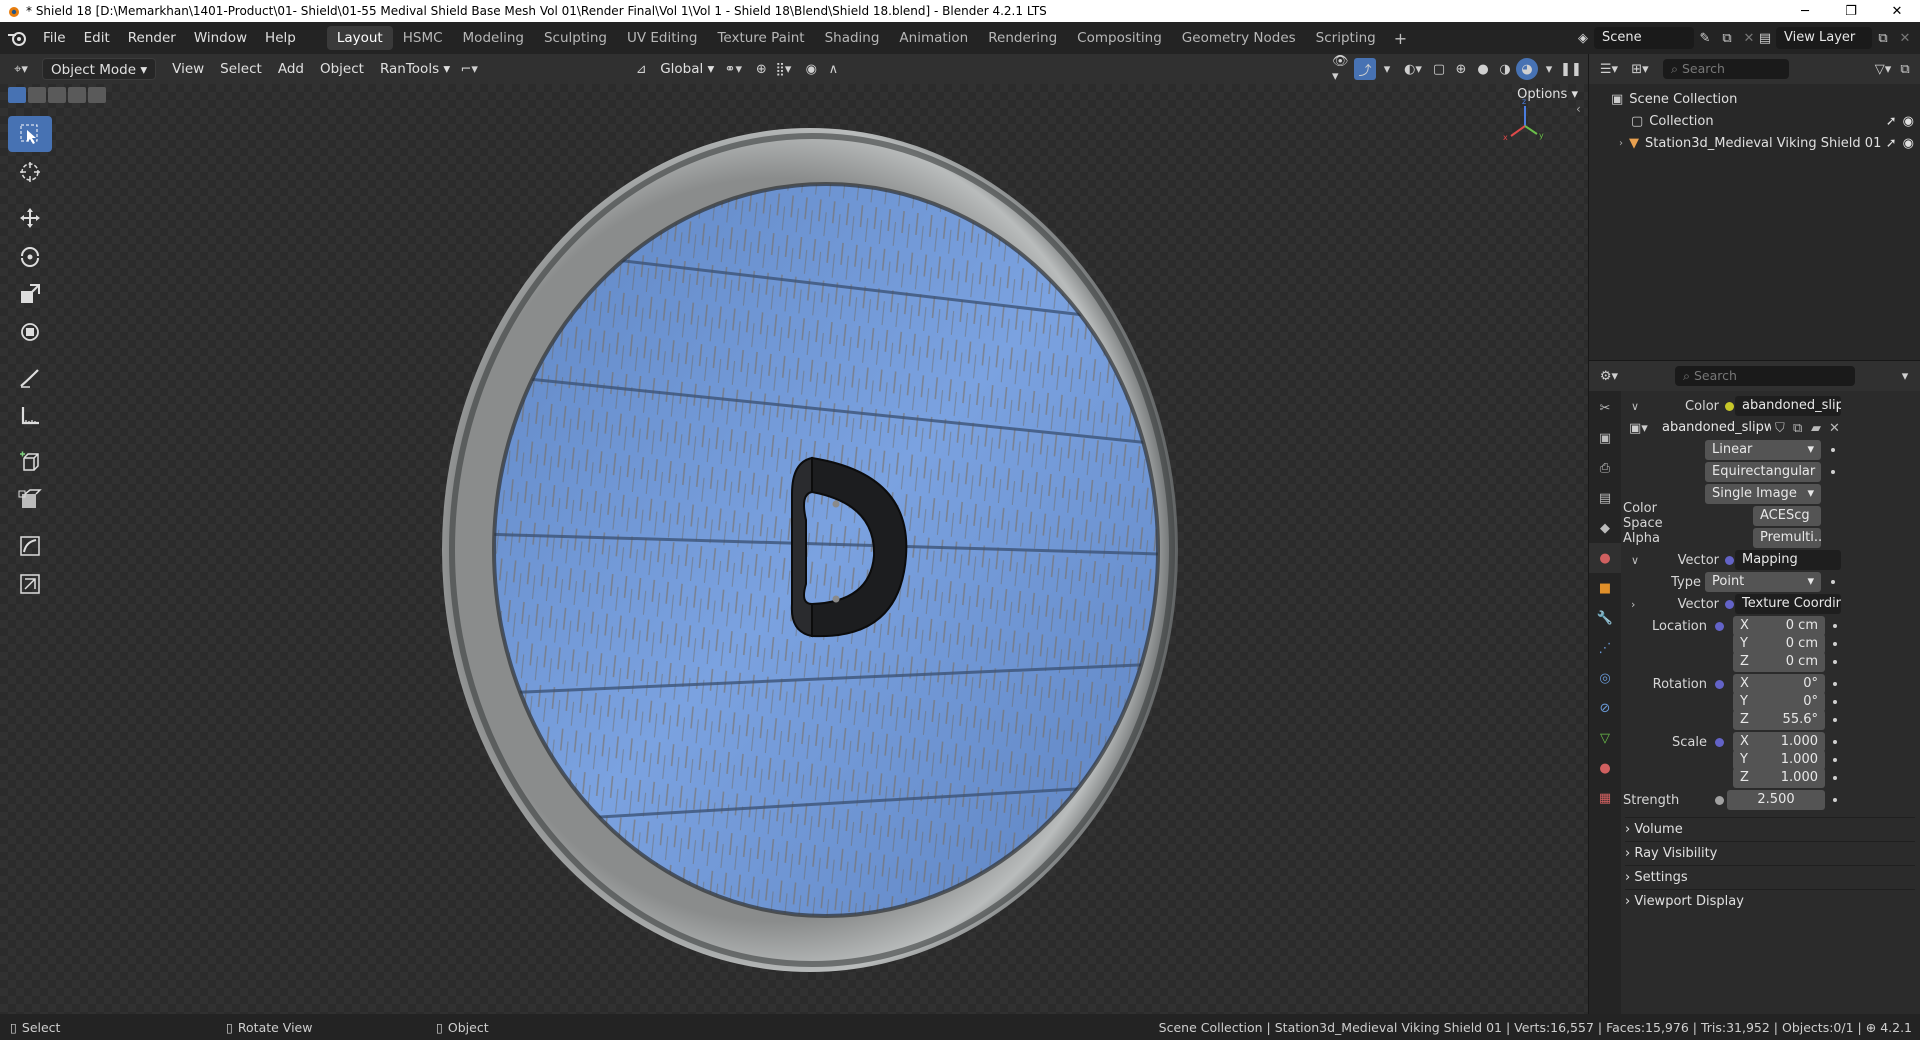 Image resolution: width=1920 pixels, height=1040 pixels. I want to click on tab-animation: Animation, so click(933, 38).